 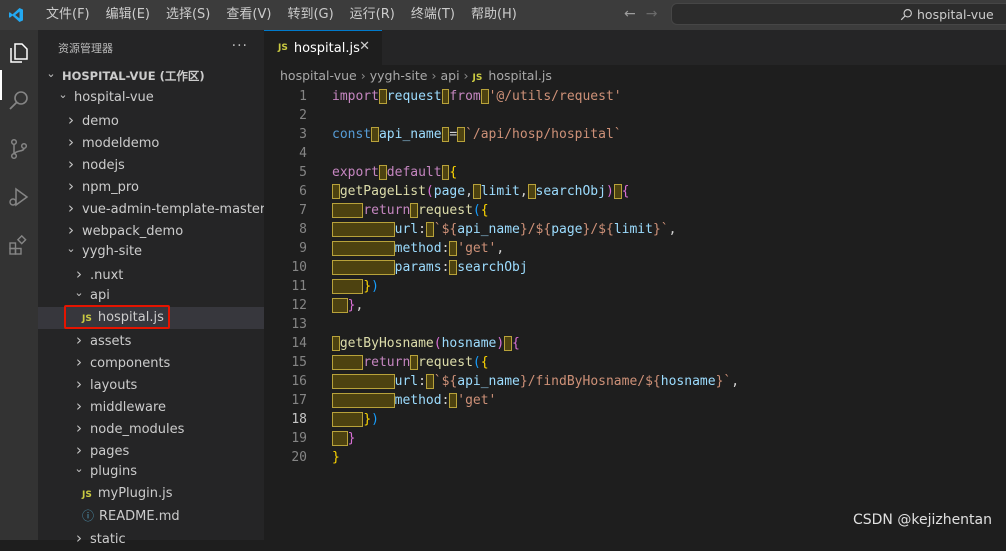 I want to click on tree-item: › npm_pro, so click(x=164, y=186).